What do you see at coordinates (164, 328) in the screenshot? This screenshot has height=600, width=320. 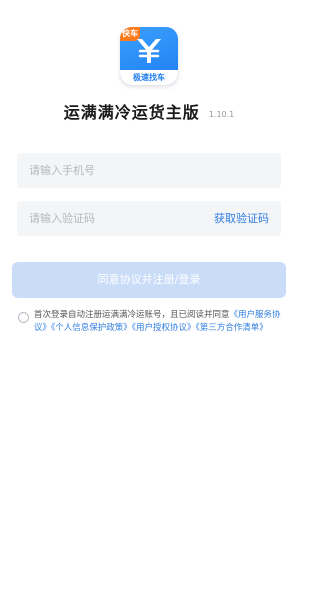 I see `user-authorization-link: 《用户授权协议》` at bounding box center [164, 328].